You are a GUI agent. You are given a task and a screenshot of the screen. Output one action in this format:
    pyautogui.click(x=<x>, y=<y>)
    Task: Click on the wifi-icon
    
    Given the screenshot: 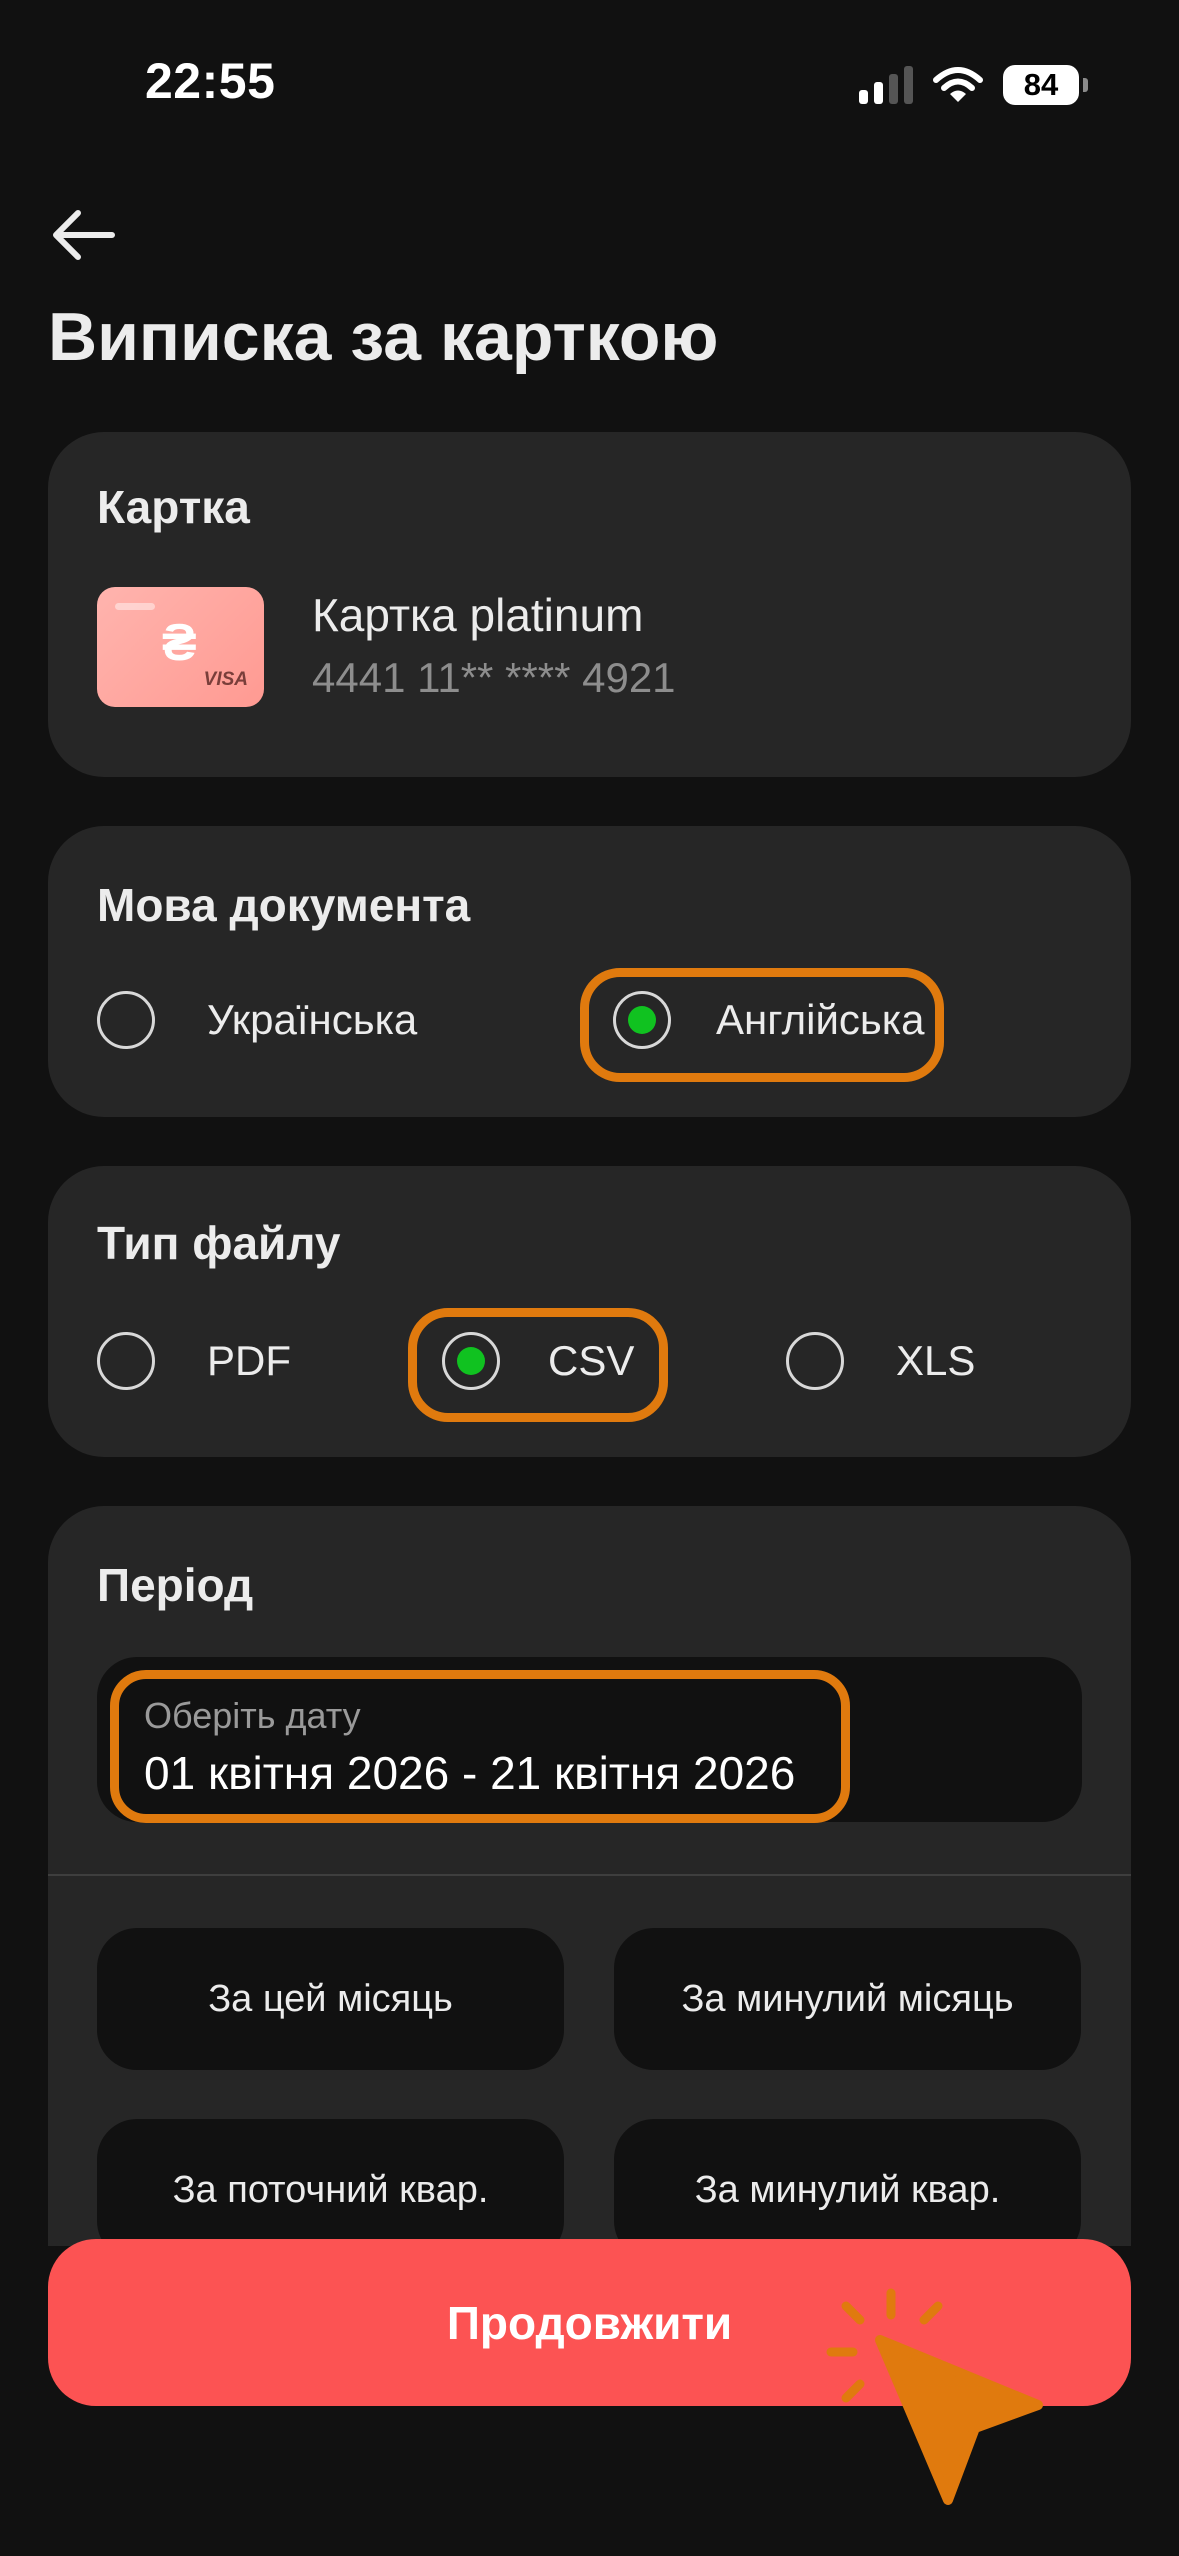 What is the action you would take?
    pyautogui.click(x=958, y=84)
    